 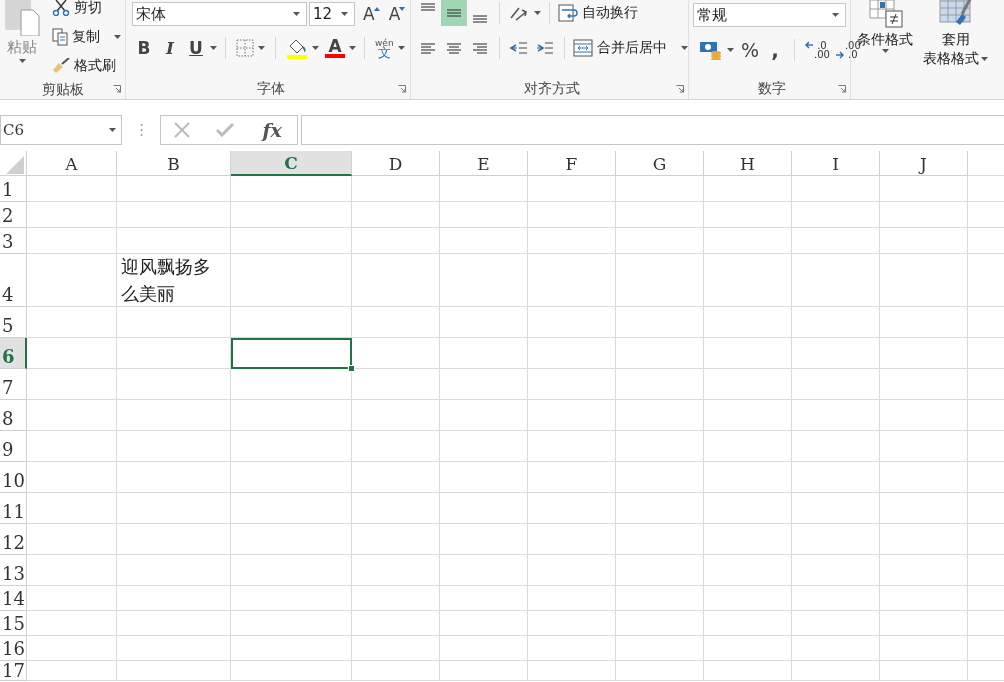 What do you see at coordinates (84, 65) in the screenshot?
I see `format-painter-button: 格式刷` at bounding box center [84, 65].